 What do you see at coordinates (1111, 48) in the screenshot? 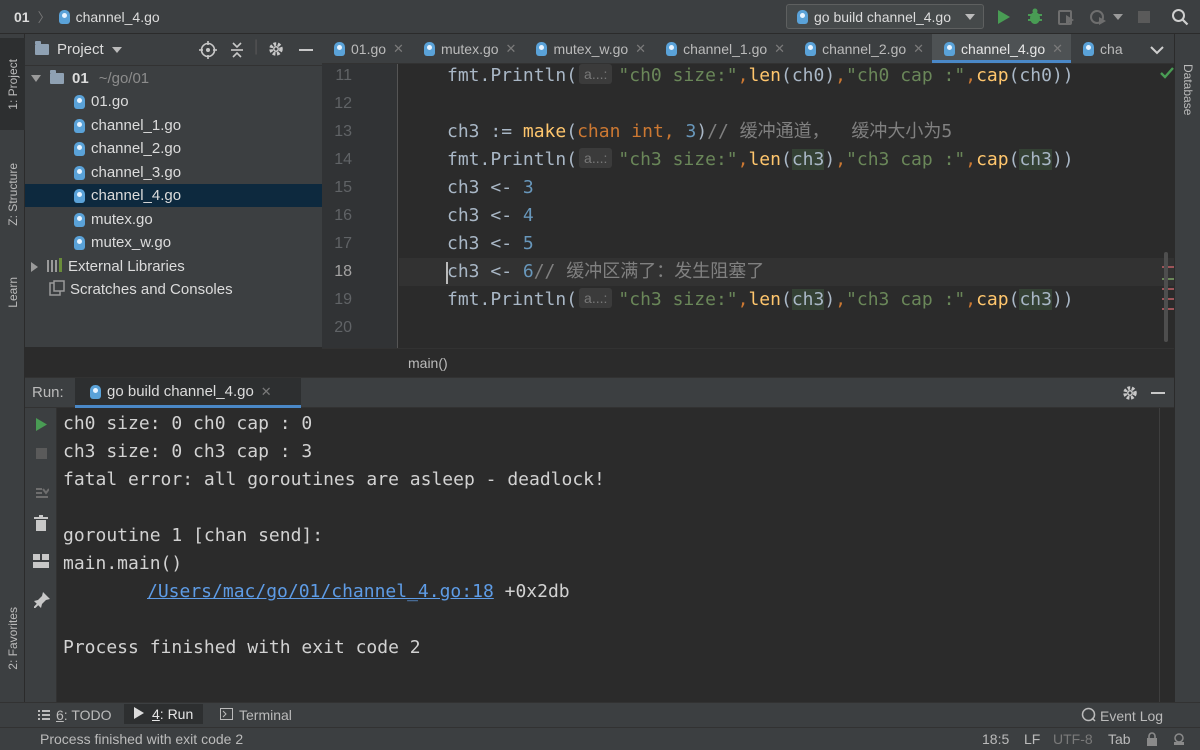
I see `editor-tab-label: cha` at bounding box center [1111, 48].